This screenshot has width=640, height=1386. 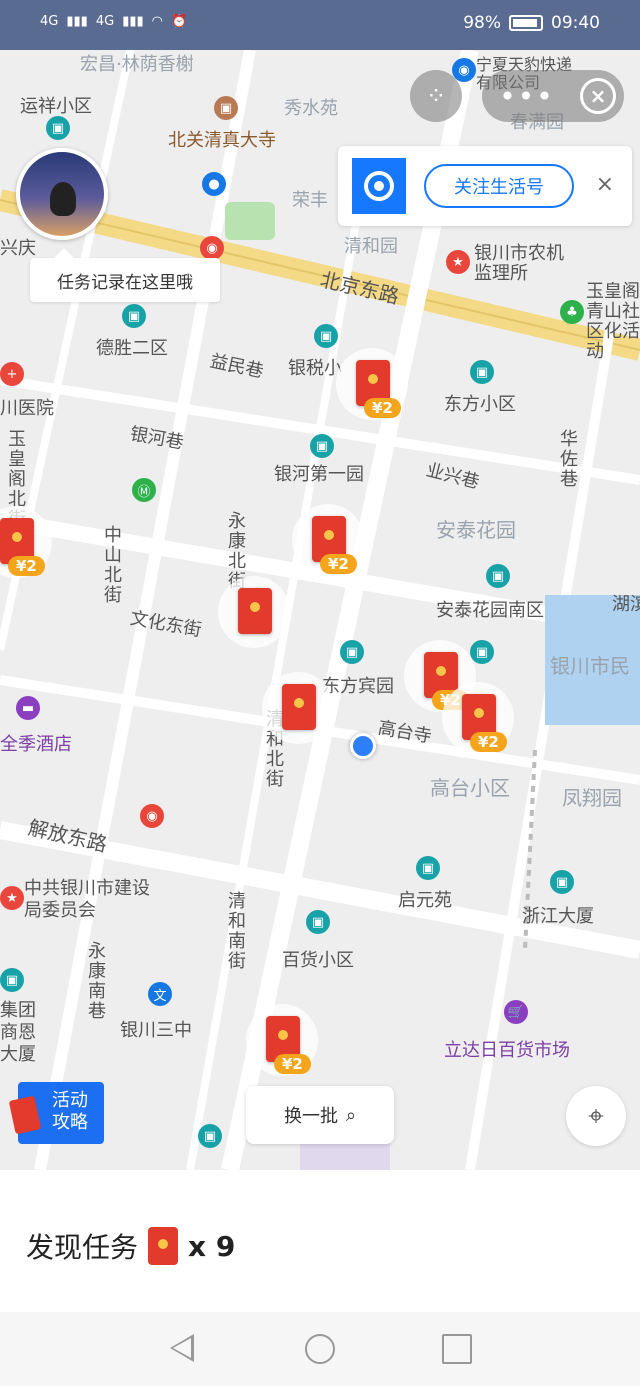 I want to click on activity-center-icon: ♣, so click(x=572, y=312).